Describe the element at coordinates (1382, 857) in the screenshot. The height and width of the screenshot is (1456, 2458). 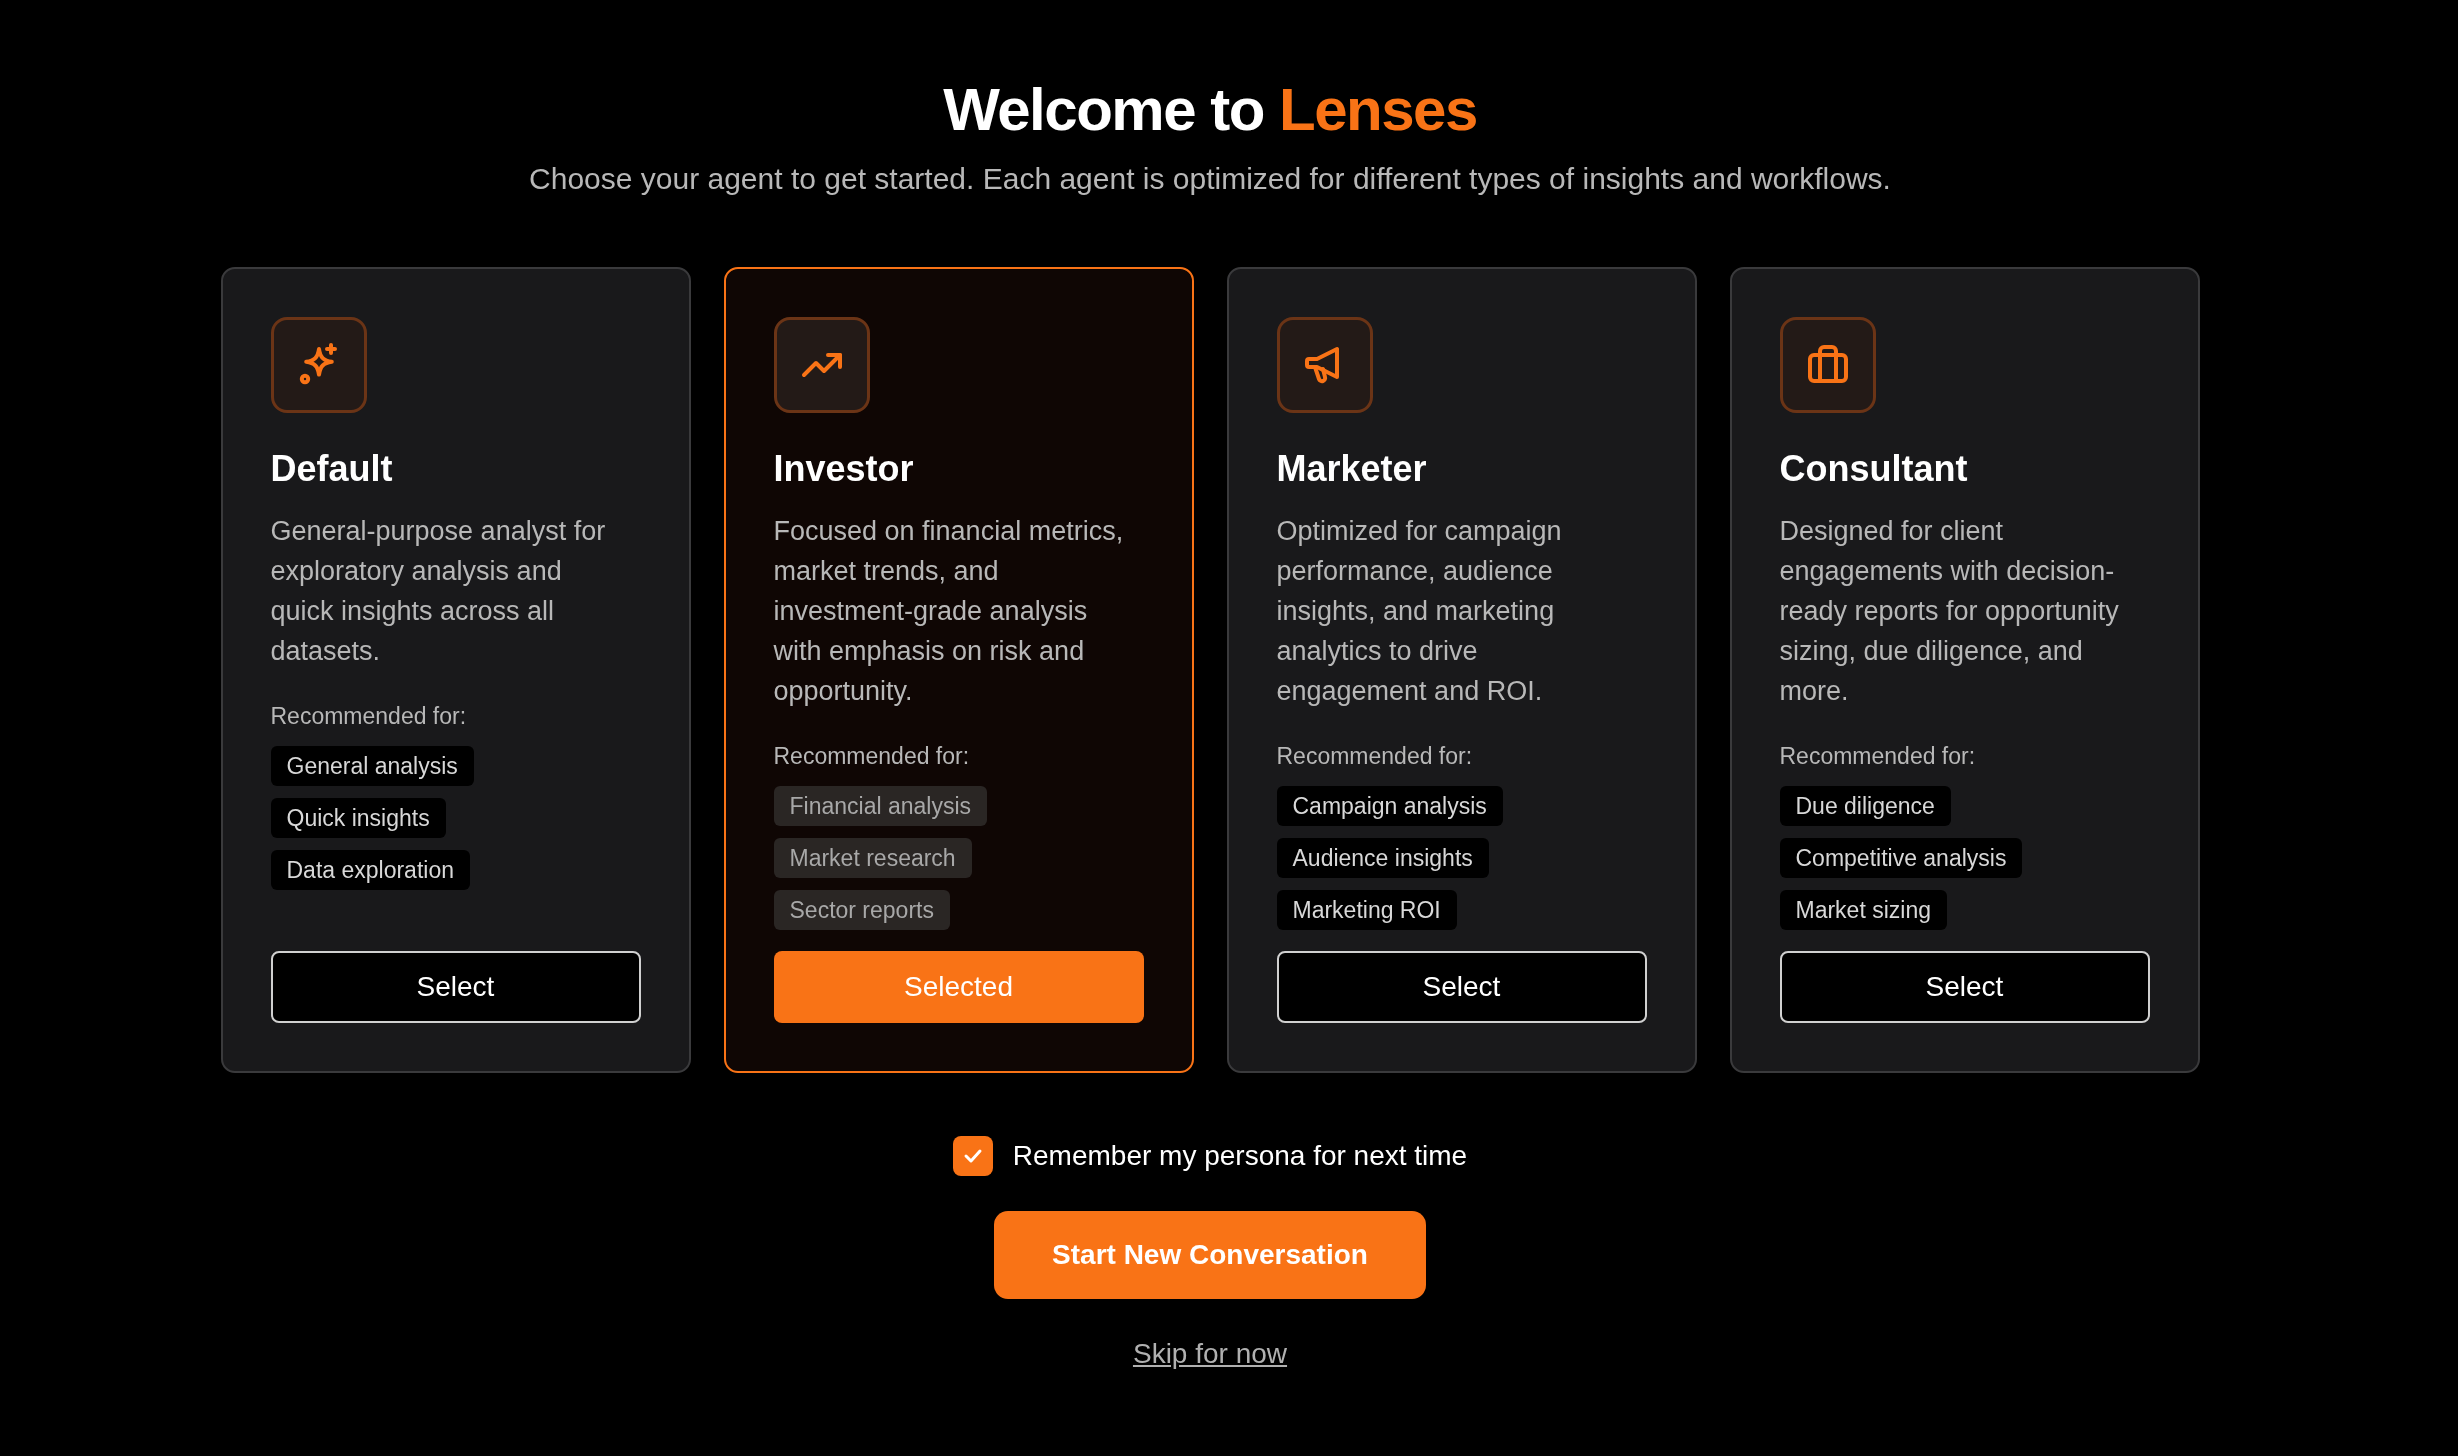
I see `tag: Audience insights` at that location.